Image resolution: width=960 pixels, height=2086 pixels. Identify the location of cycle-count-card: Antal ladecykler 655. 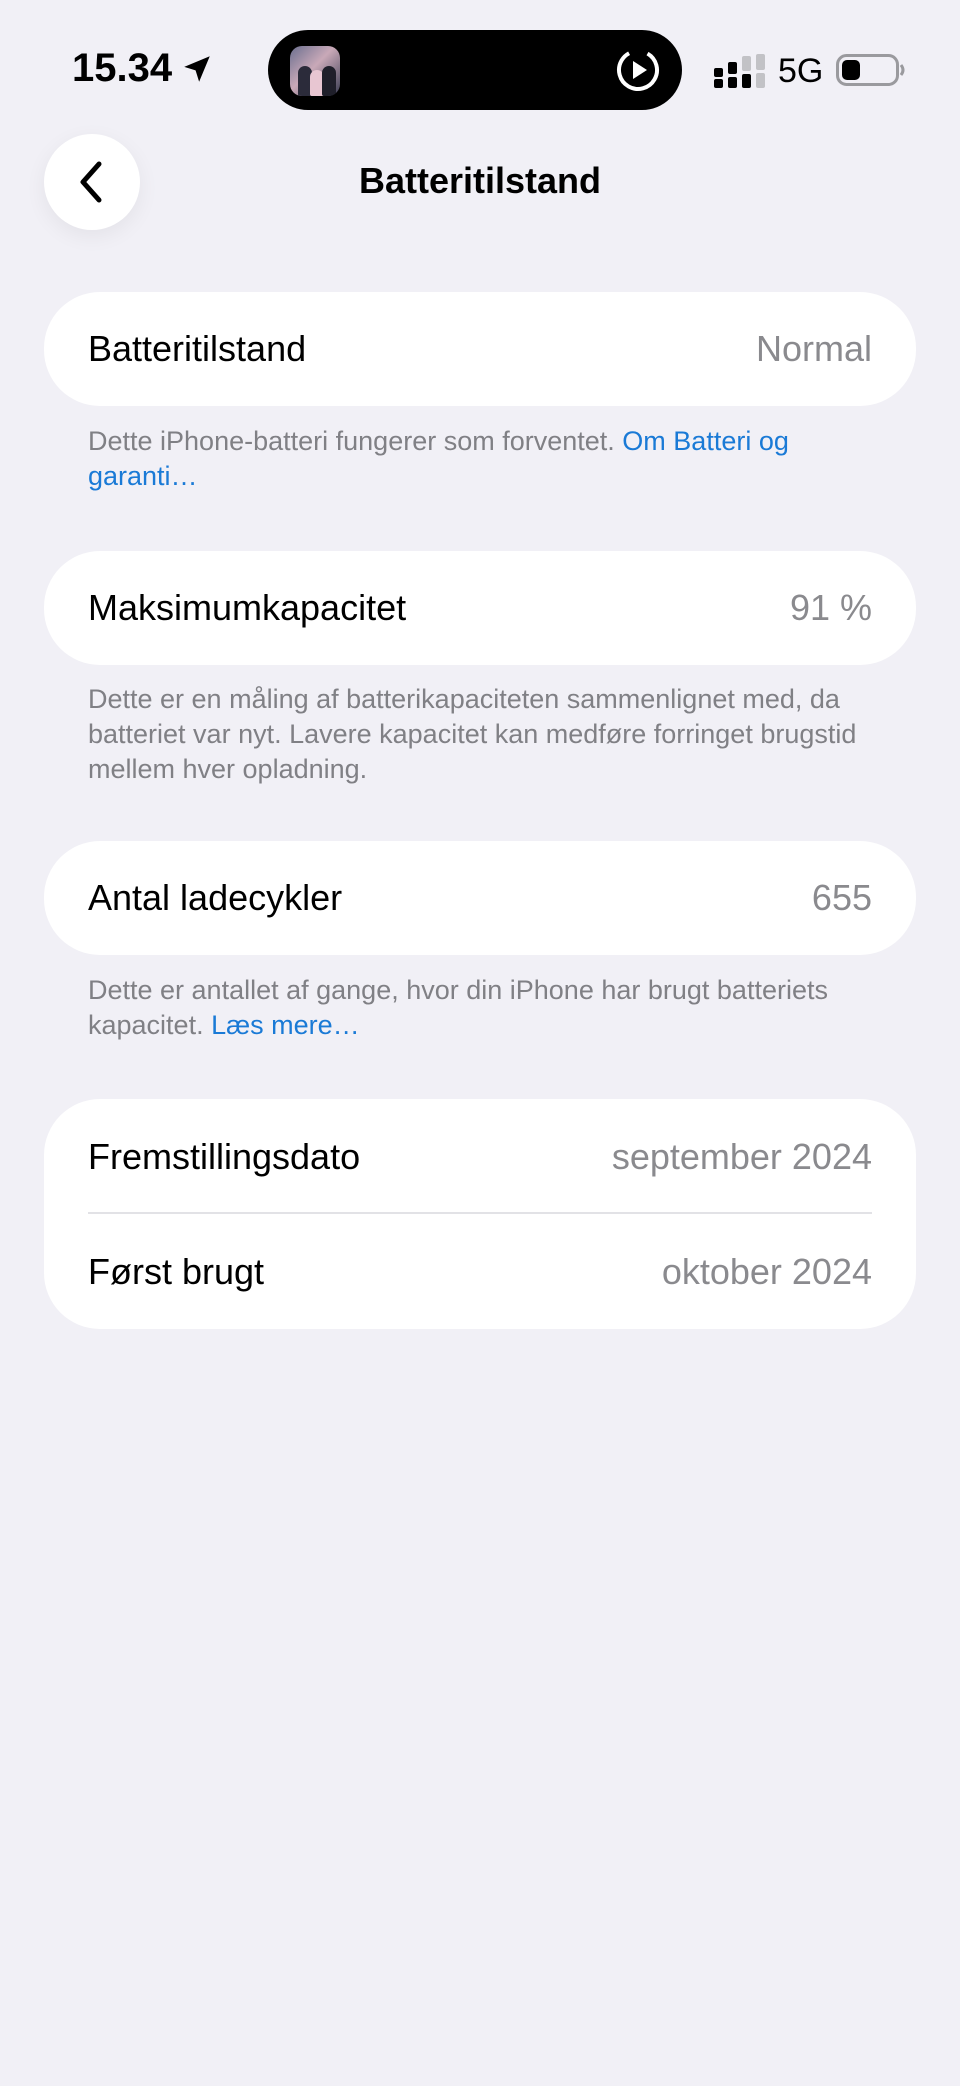
(480, 898).